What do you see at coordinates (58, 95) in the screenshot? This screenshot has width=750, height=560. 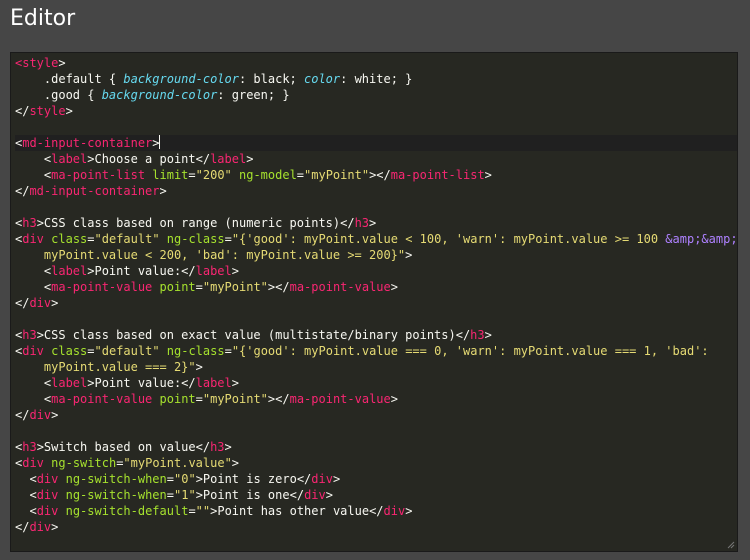 I see `text-token: .good {` at bounding box center [58, 95].